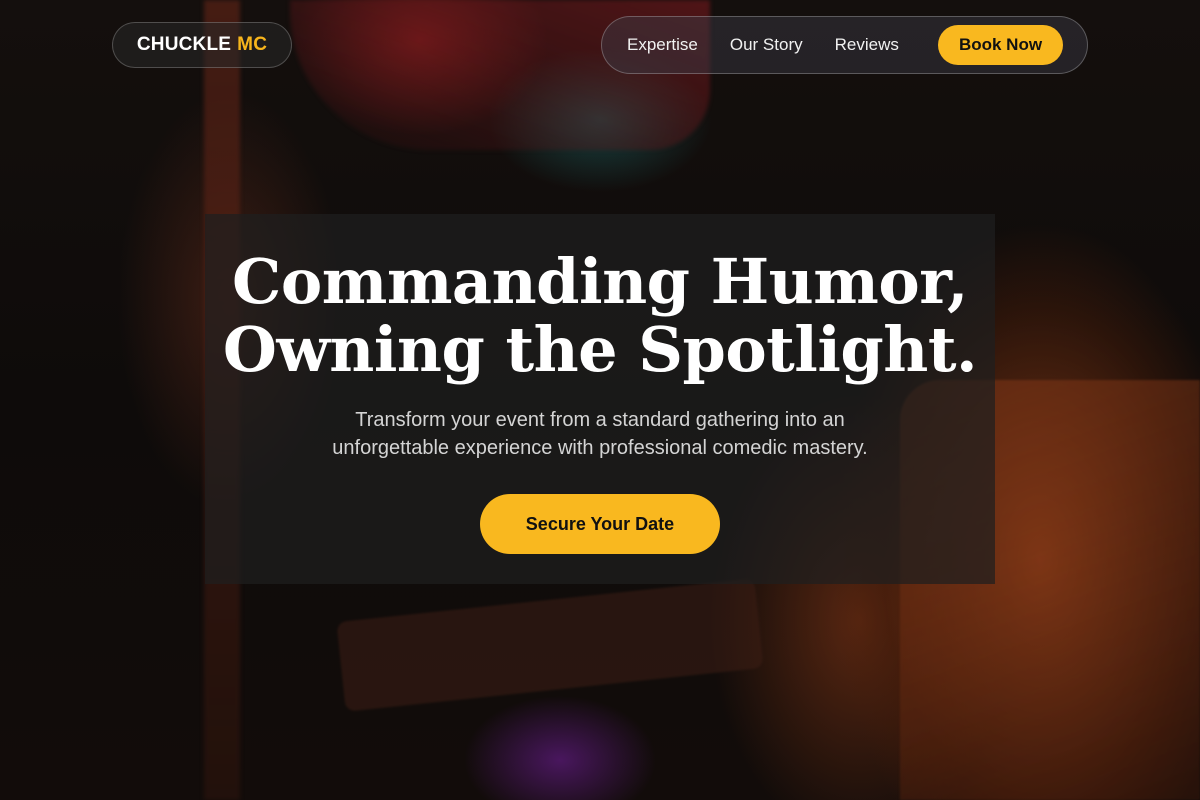 Image resolution: width=1200 pixels, height=800 pixels. What do you see at coordinates (550, 645) in the screenshot?
I see `background-photo-guitar` at bounding box center [550, 645].